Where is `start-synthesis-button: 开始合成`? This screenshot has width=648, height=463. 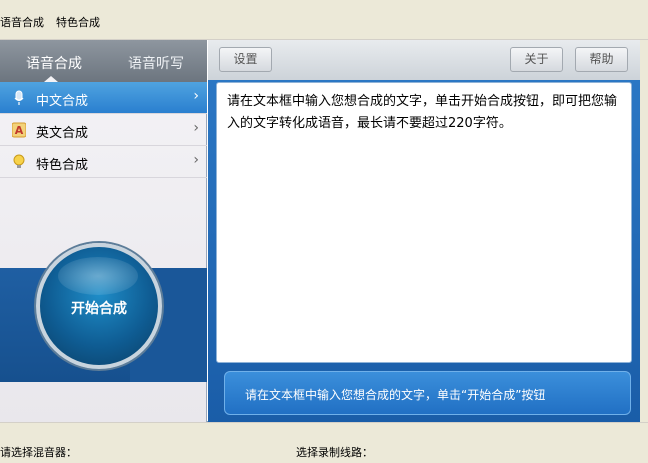
start-synthesis-button: 开始合成 is located at coordinates (99, 306).